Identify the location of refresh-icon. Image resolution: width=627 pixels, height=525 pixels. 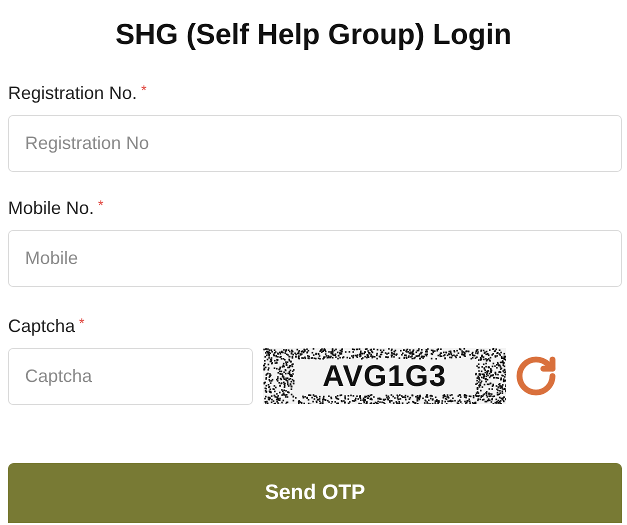
(536, 376).